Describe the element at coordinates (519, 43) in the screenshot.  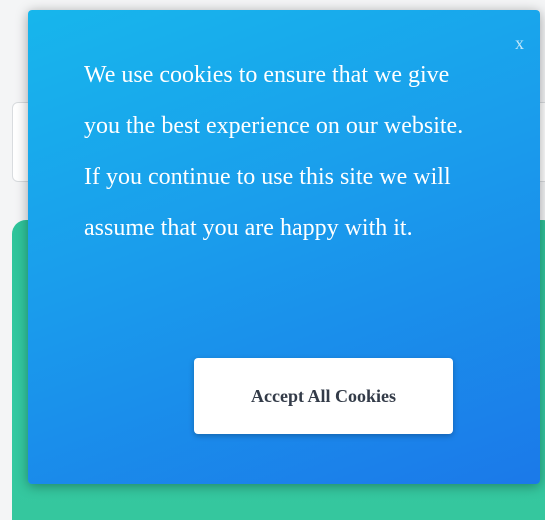
I see `close-icon: x` at that location.